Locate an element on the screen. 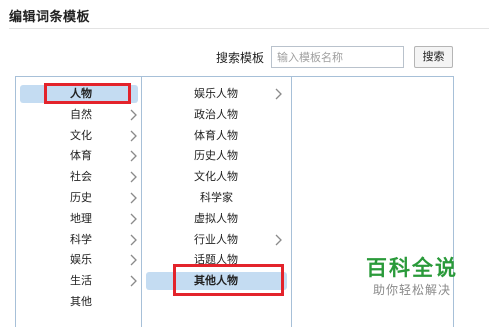 This screenshot has height=327, width=500. item-label: 虚拟人物 is located at coordinates (216, 218).